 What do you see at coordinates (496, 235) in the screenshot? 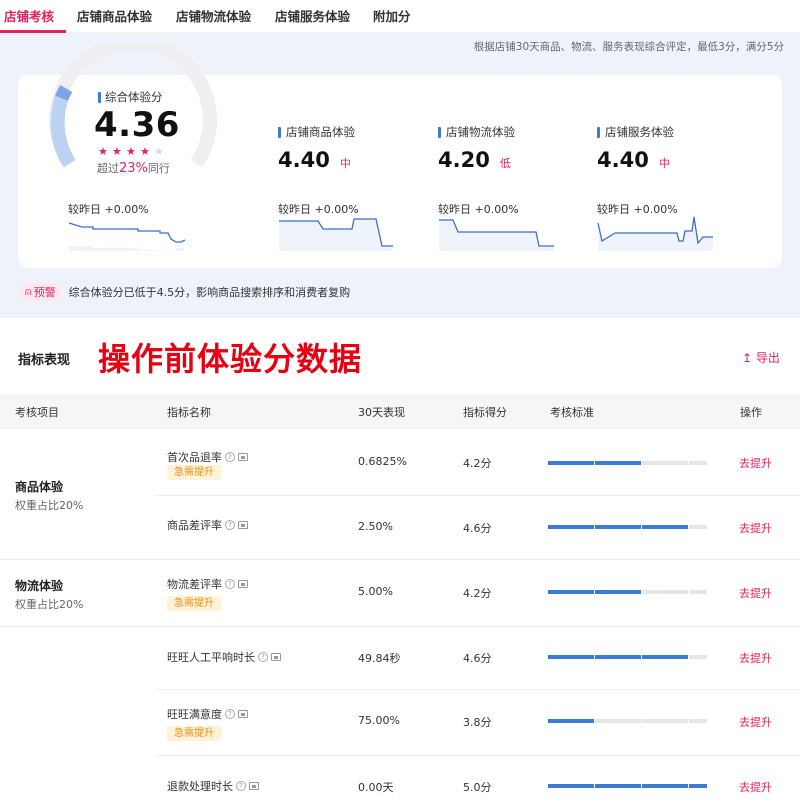
I see `logistics-trend-sparkline` at bounding box center [496, 235].